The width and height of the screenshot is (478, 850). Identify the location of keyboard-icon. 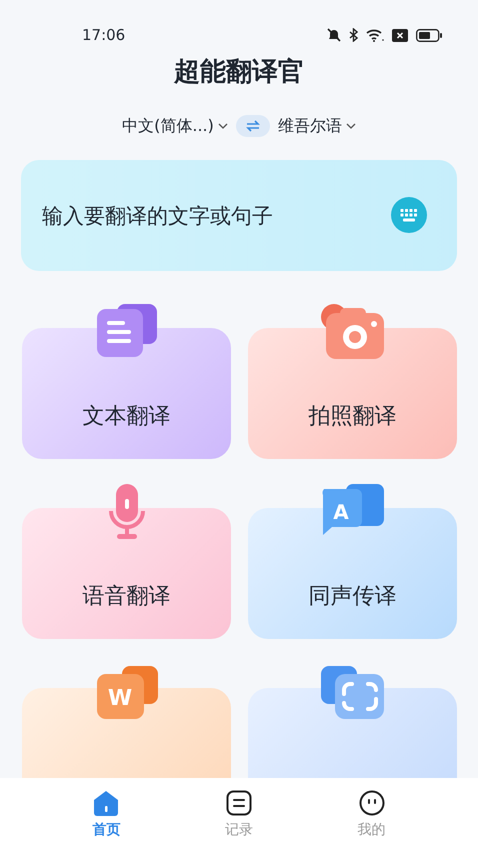
(409, 215).